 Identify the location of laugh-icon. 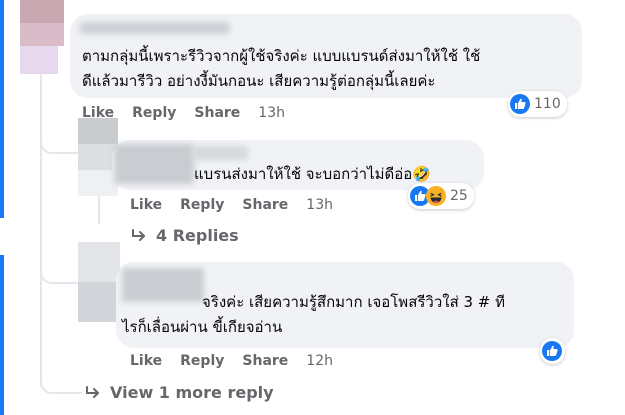
(436, 196).